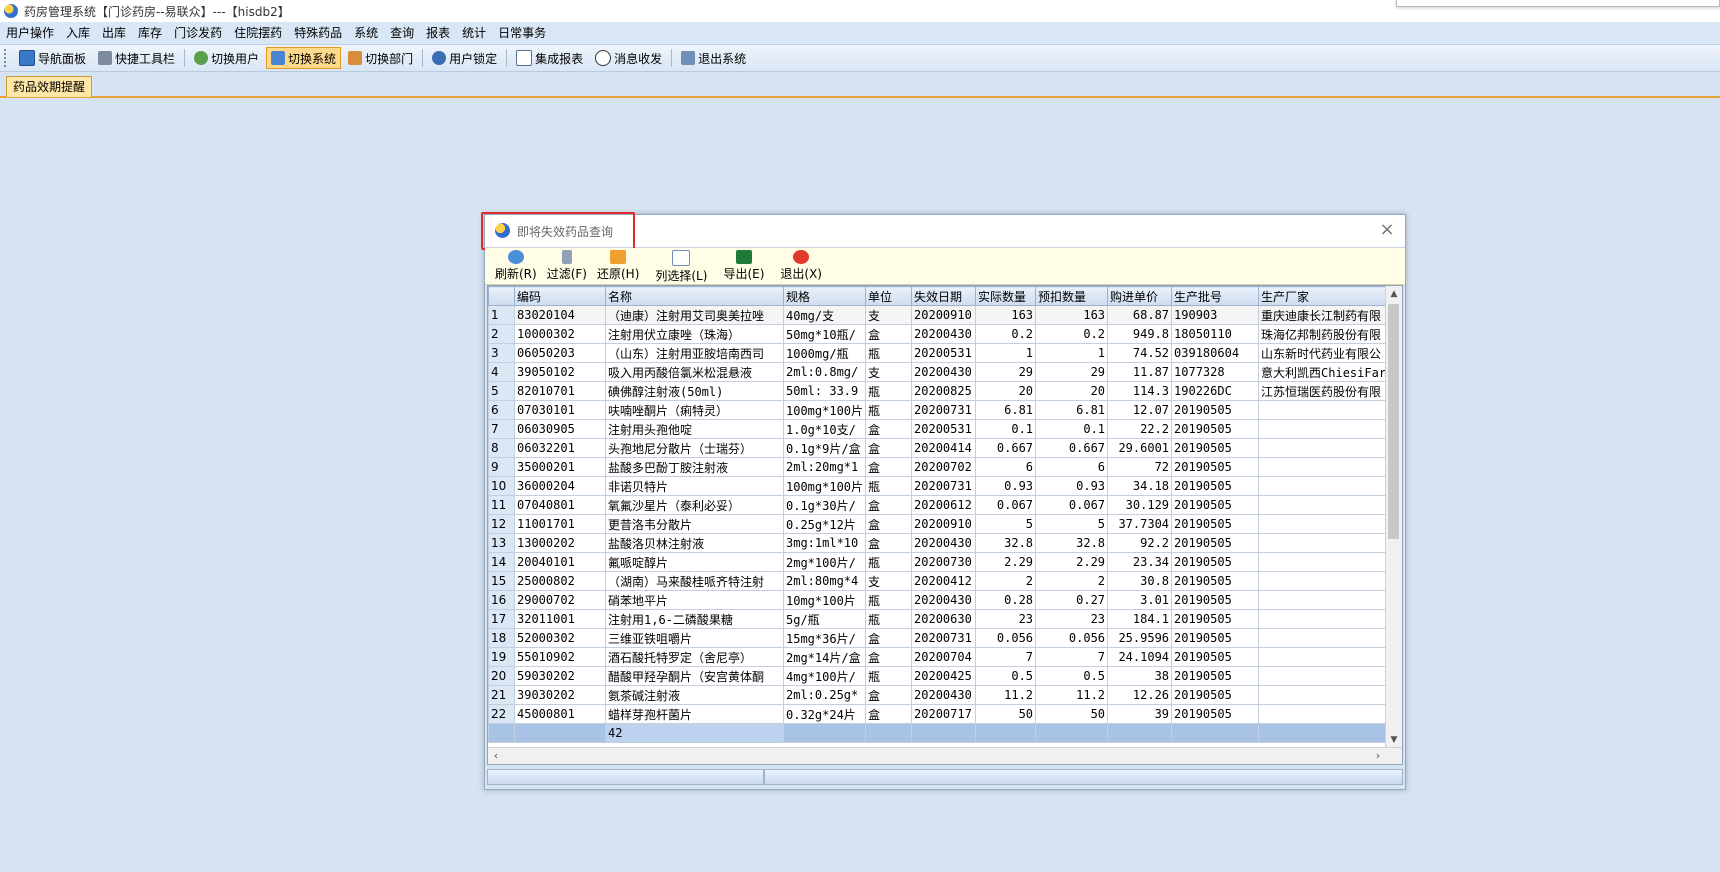 This screenshot has height=872, width=1720. Describe the element at coordinates (694, 296) in the screenshot. I see `column-header: 名称` at that location.